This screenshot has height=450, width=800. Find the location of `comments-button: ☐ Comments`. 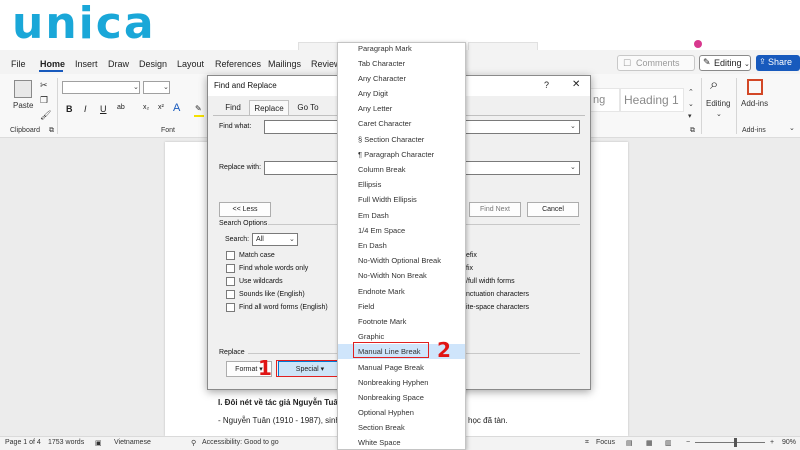

comments-button: ☐ Comments is located at coordinates (656, 63).